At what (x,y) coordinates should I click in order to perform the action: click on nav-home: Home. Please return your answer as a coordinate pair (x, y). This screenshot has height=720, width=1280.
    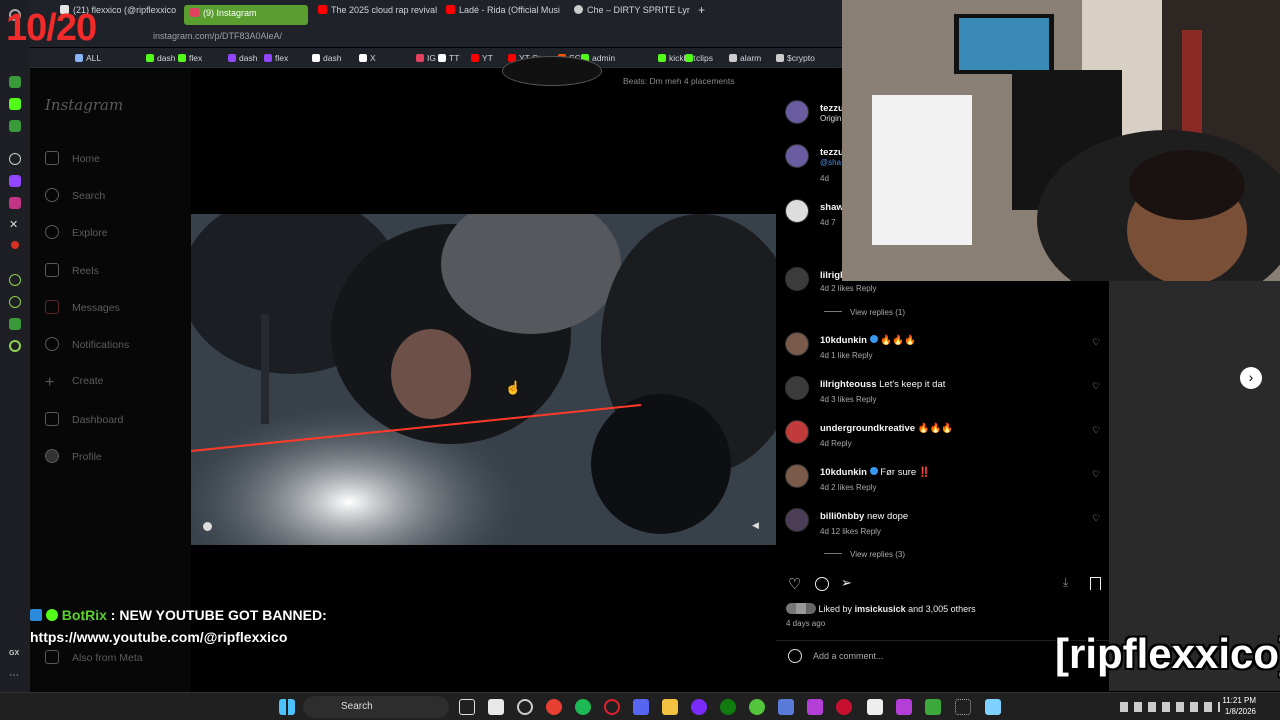
    Looking at the image, I should click on (72, 158).